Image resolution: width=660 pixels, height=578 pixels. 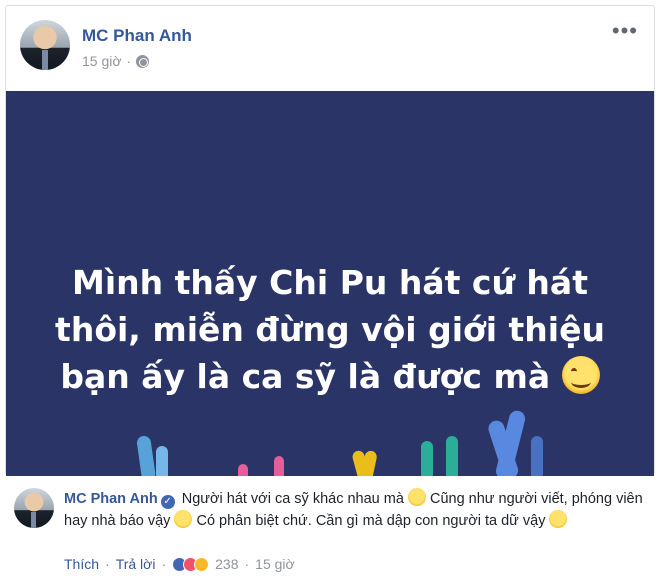 I want to click on author-avatar, so click(x=45, y=45).